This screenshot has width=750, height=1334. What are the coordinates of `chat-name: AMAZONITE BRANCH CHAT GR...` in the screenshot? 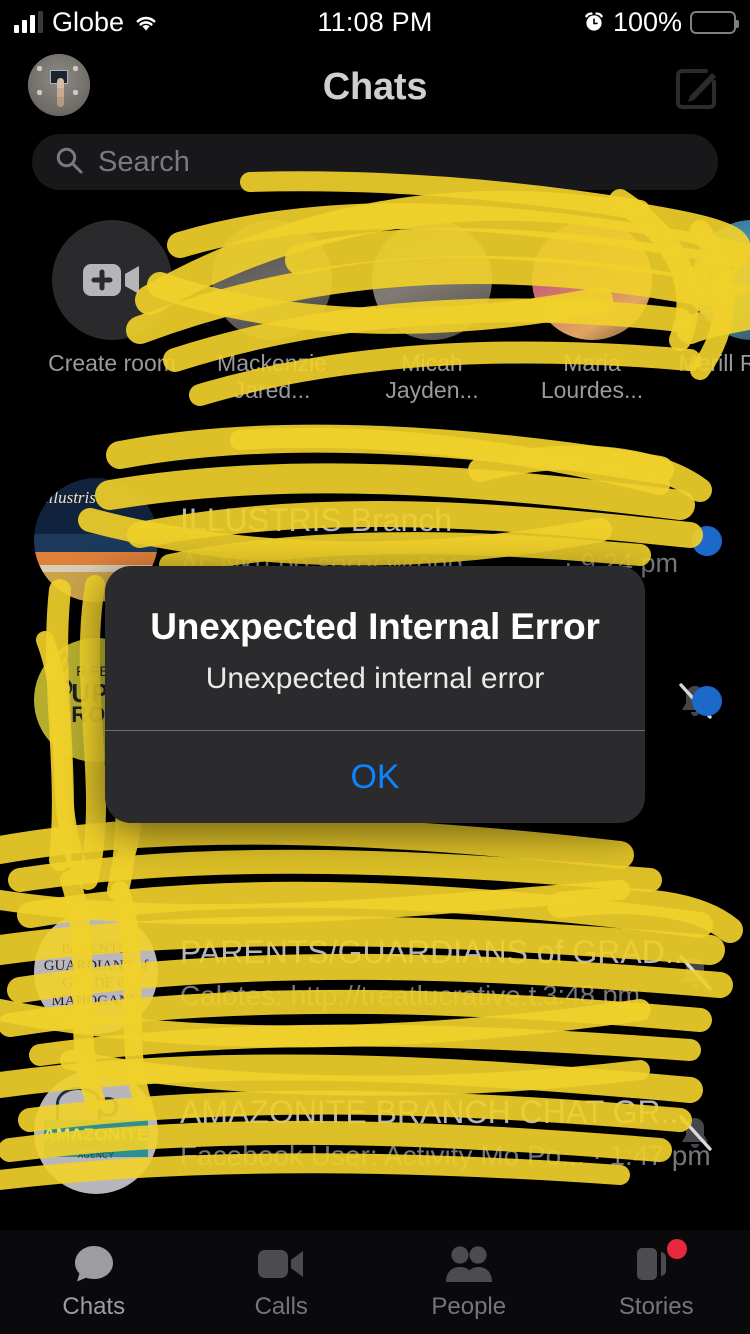 It's located at (434, 1112).